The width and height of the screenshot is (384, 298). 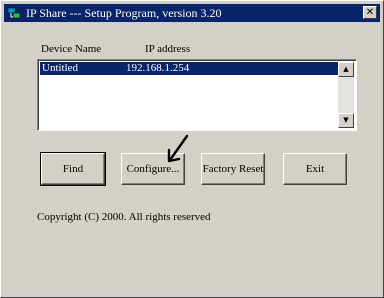 I want to click on exit-button: Exit, so click(x=315, y=169).